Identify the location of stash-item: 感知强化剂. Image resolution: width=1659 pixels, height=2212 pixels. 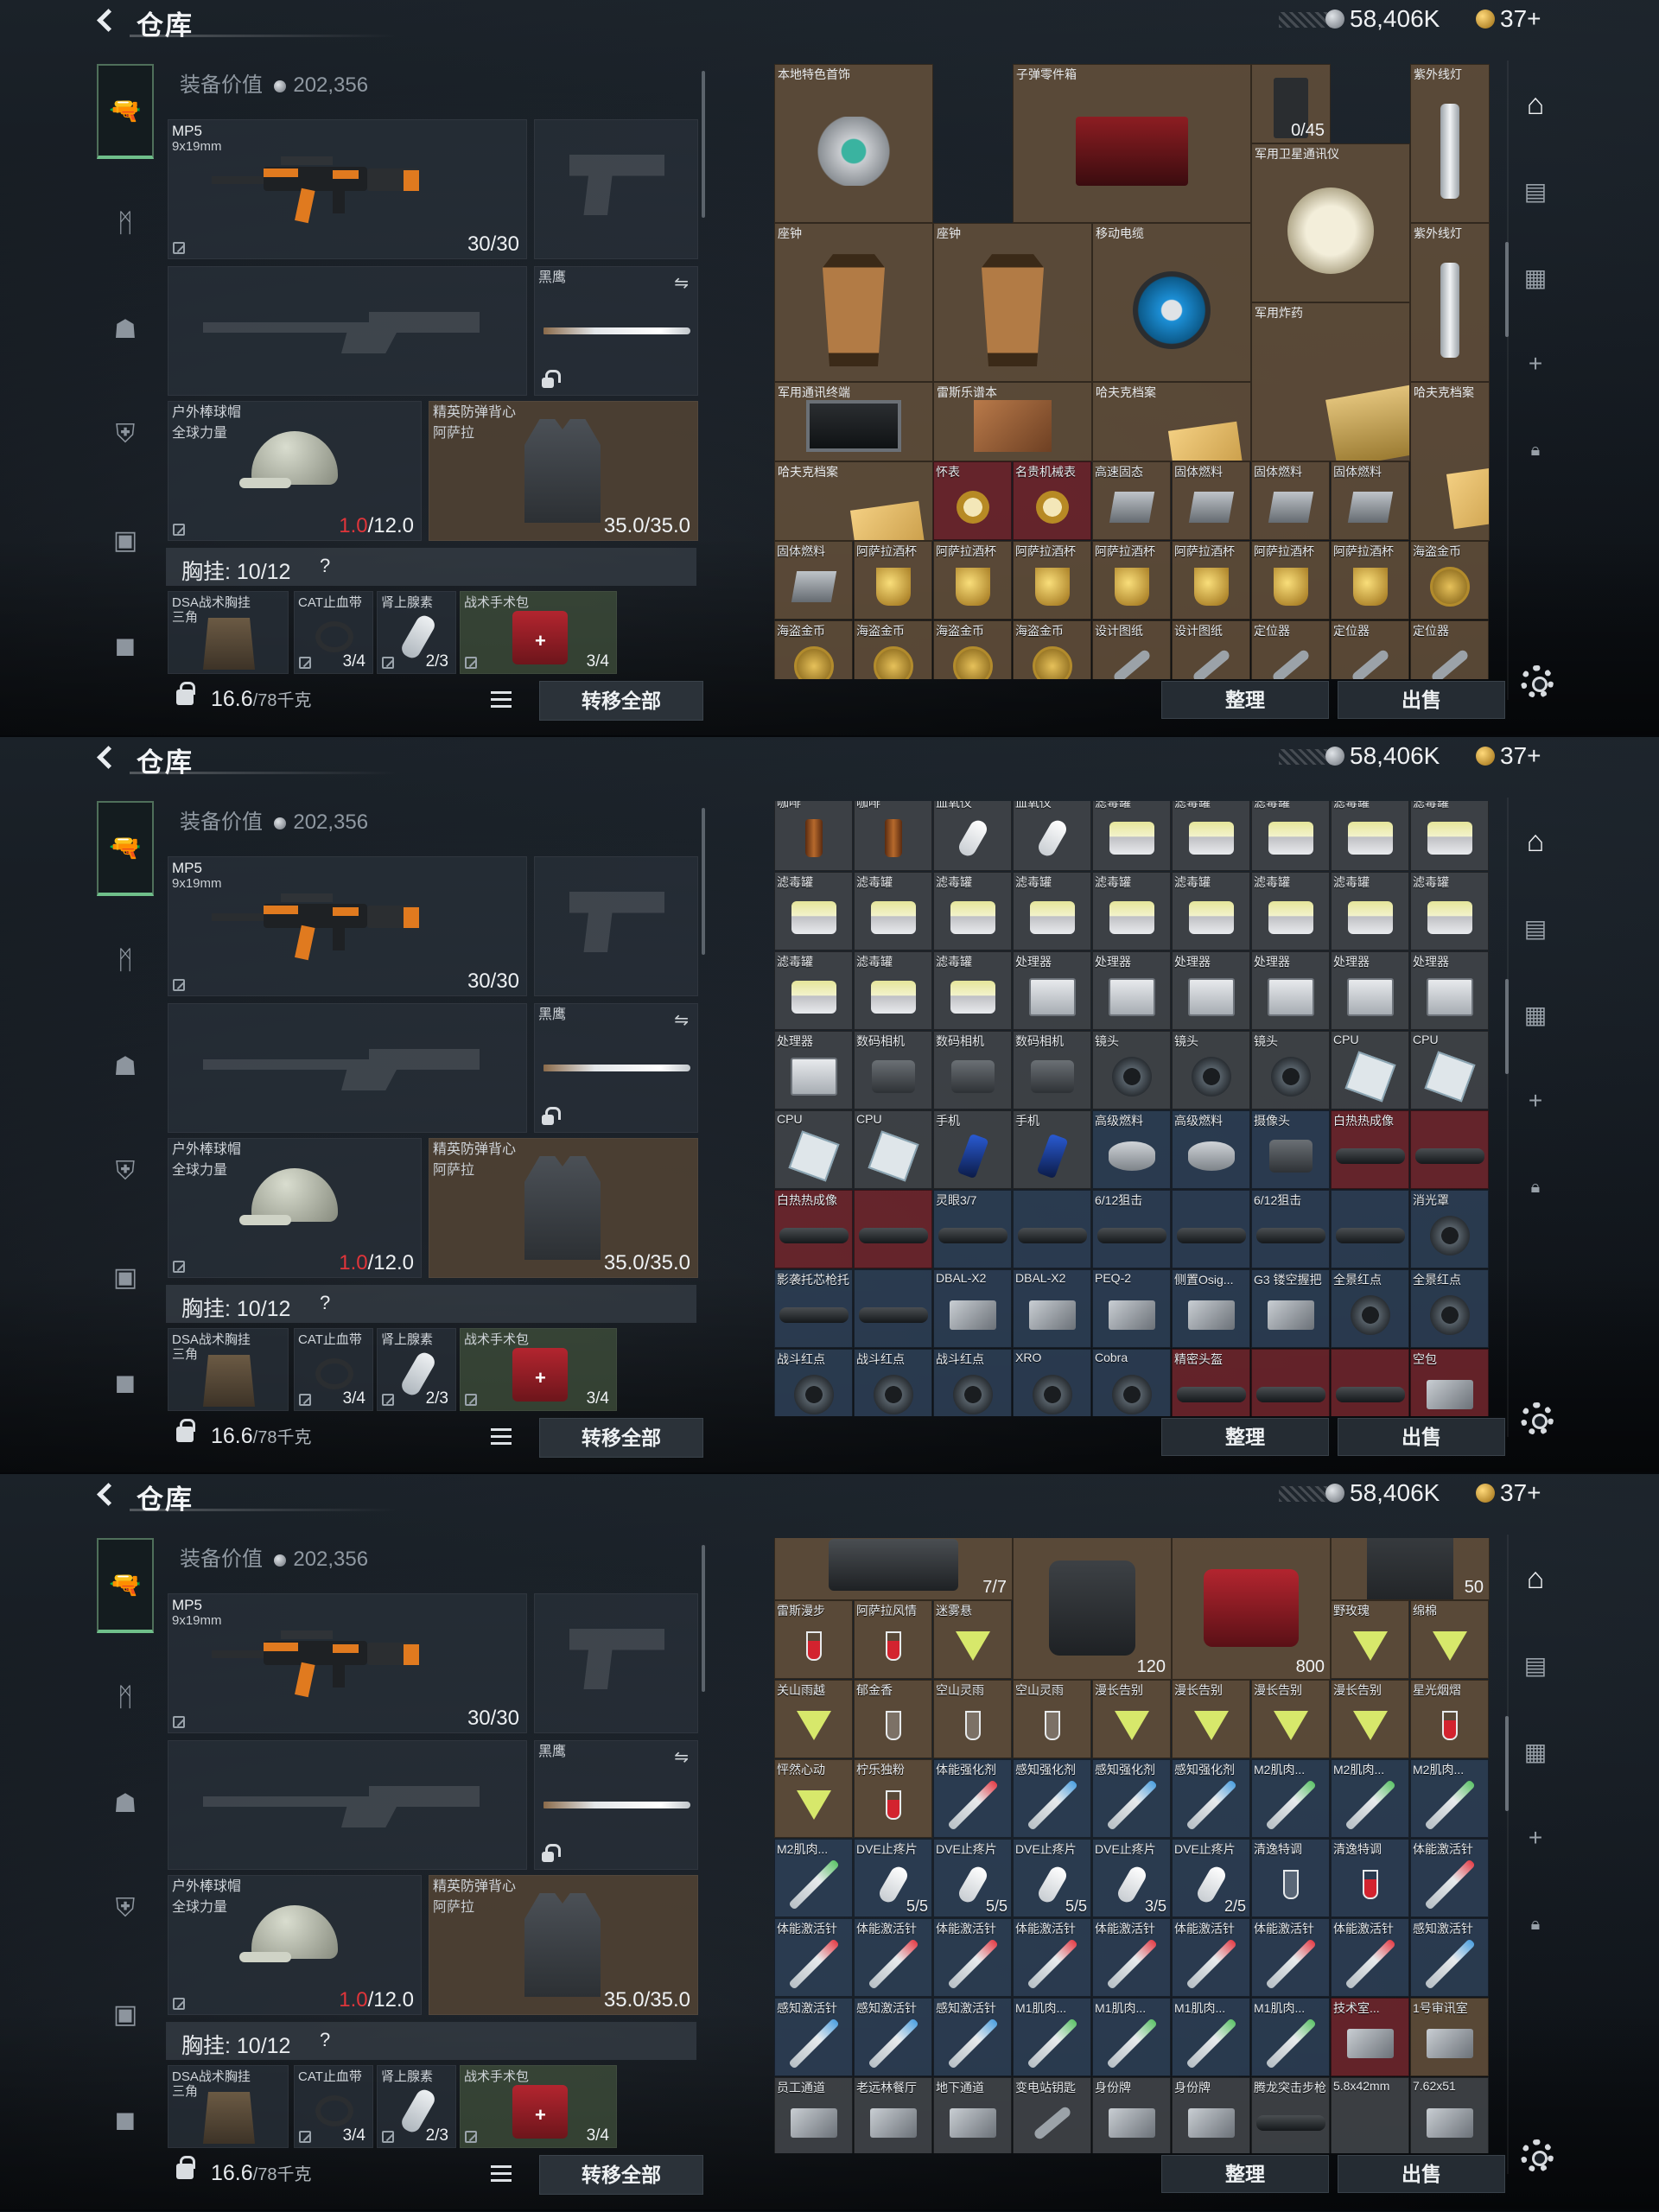
(1211, 1798).